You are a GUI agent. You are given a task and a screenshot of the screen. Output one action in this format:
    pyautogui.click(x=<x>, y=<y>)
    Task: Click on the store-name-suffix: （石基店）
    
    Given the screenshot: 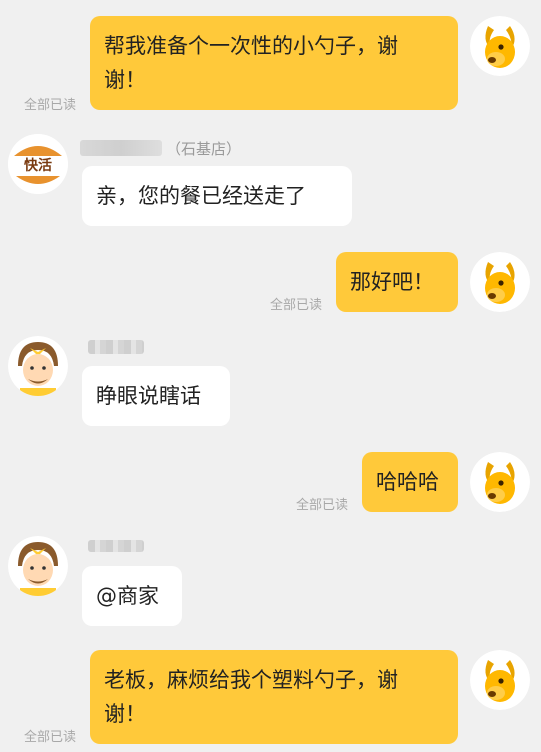 What is the action you would take?
    pyautogui.click(x=204, y=149)
    